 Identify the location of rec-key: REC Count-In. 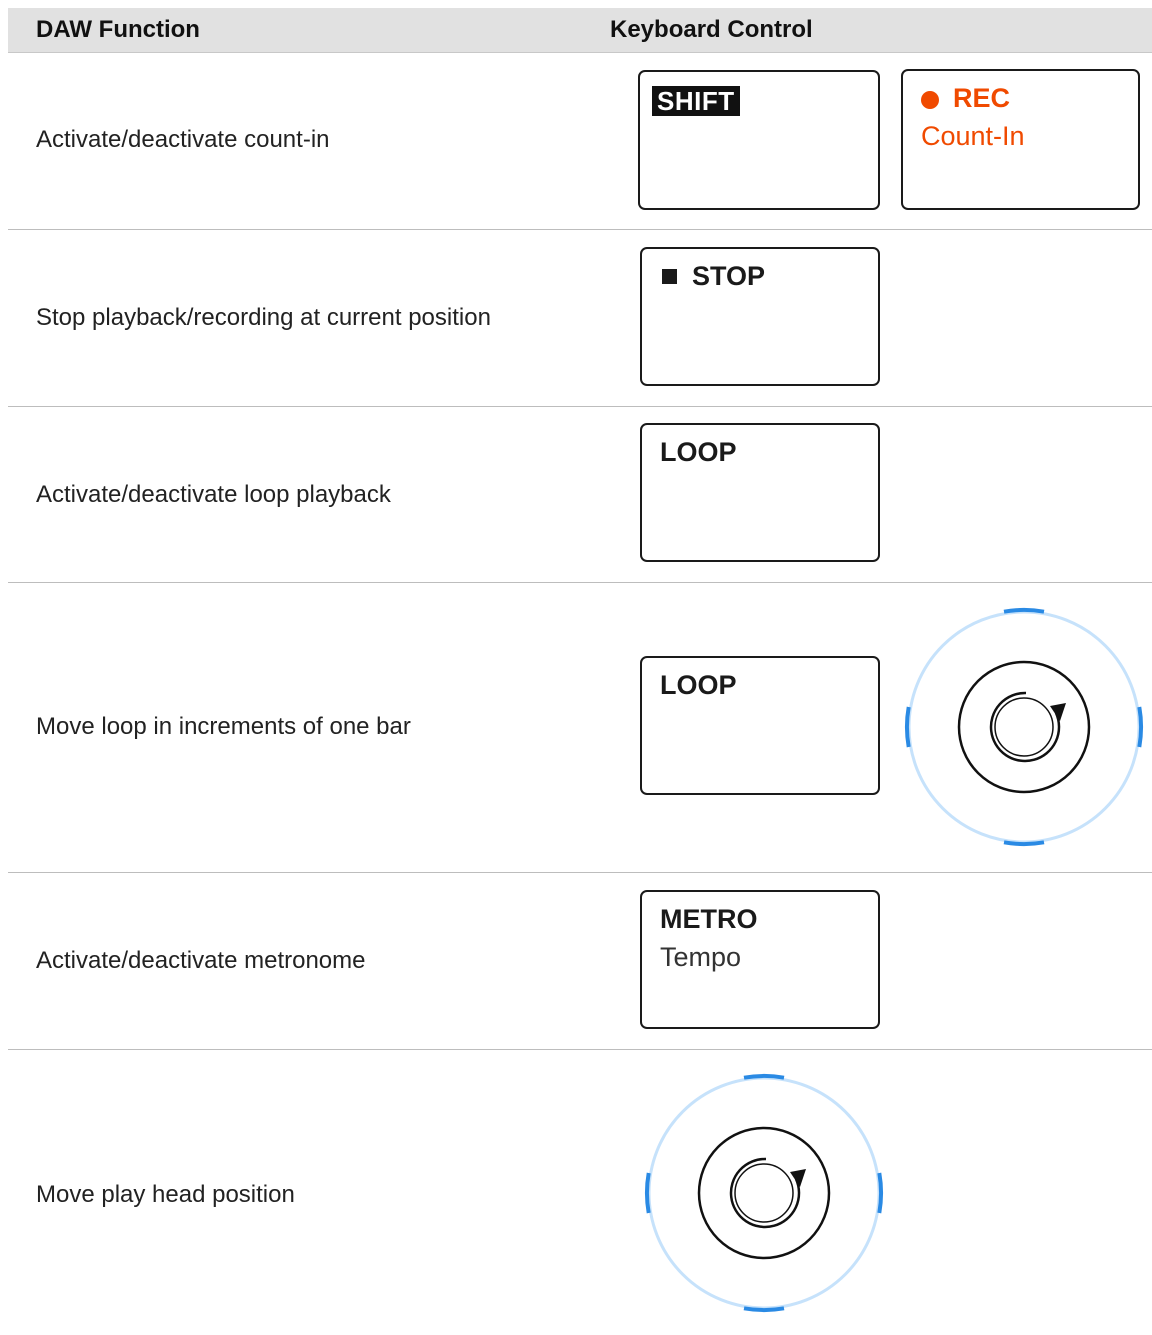
(1020, 139).